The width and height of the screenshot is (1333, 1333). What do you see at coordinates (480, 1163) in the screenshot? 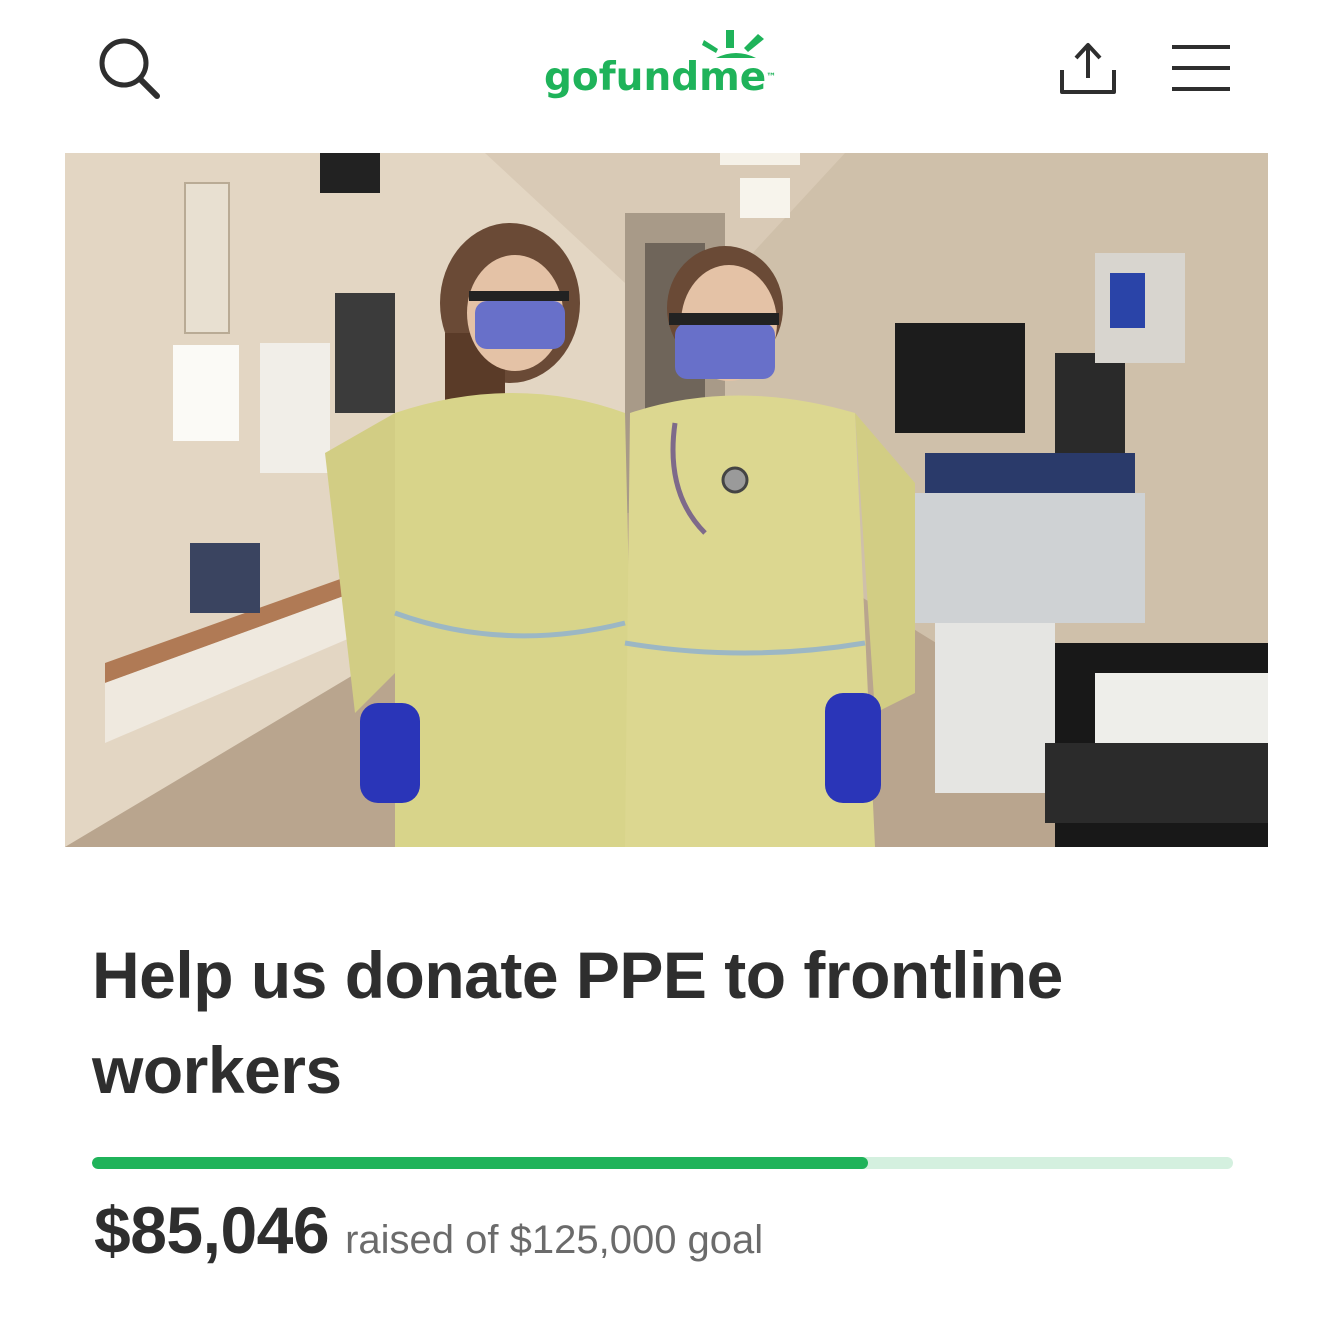
I see `progress-bar-fill` at bounding box center [480, 1163].